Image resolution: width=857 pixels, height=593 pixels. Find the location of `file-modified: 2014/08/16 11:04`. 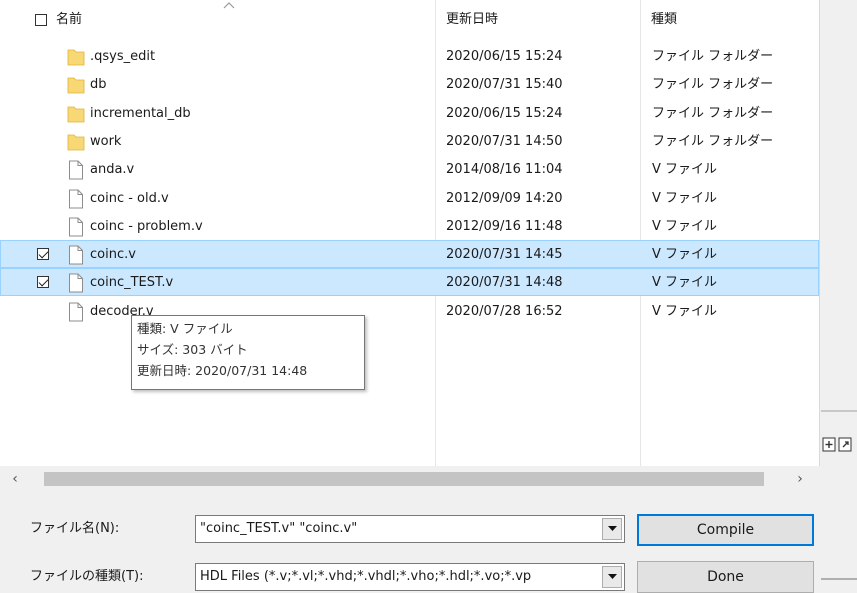

file-modified: 2014/08/16 11:04 is located at coordinates (504, 170).